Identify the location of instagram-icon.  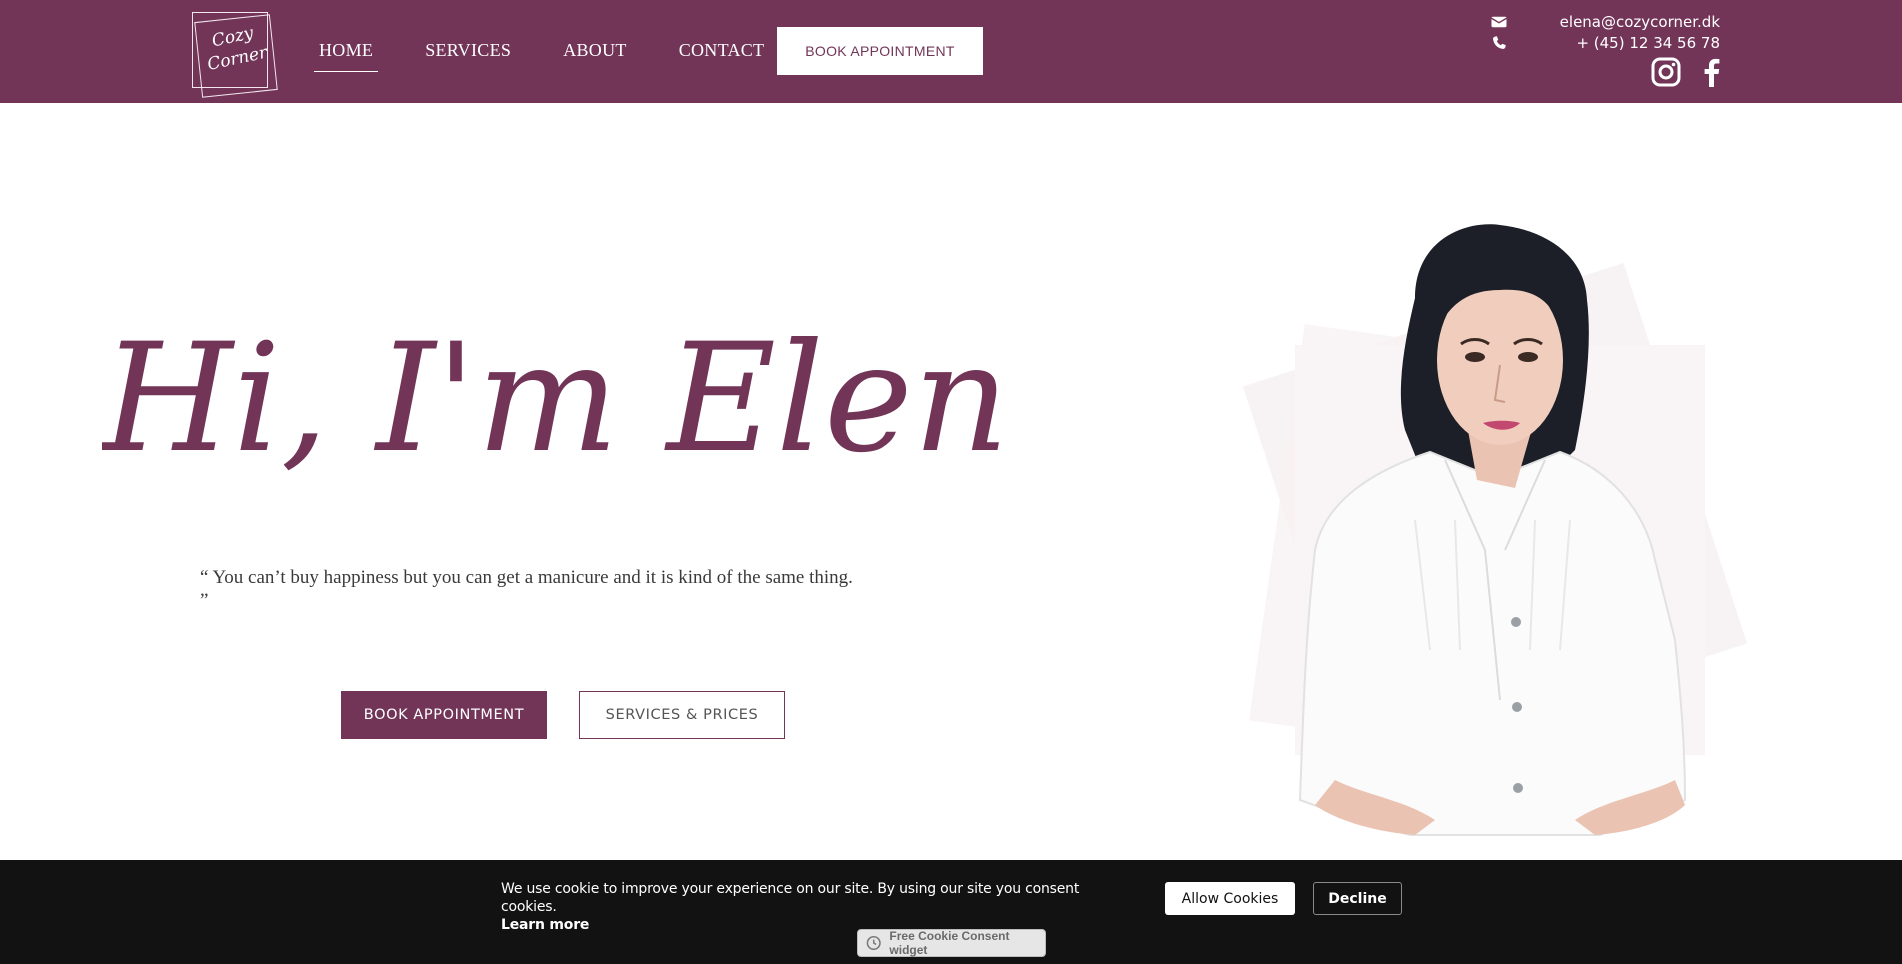
(1666, 72).